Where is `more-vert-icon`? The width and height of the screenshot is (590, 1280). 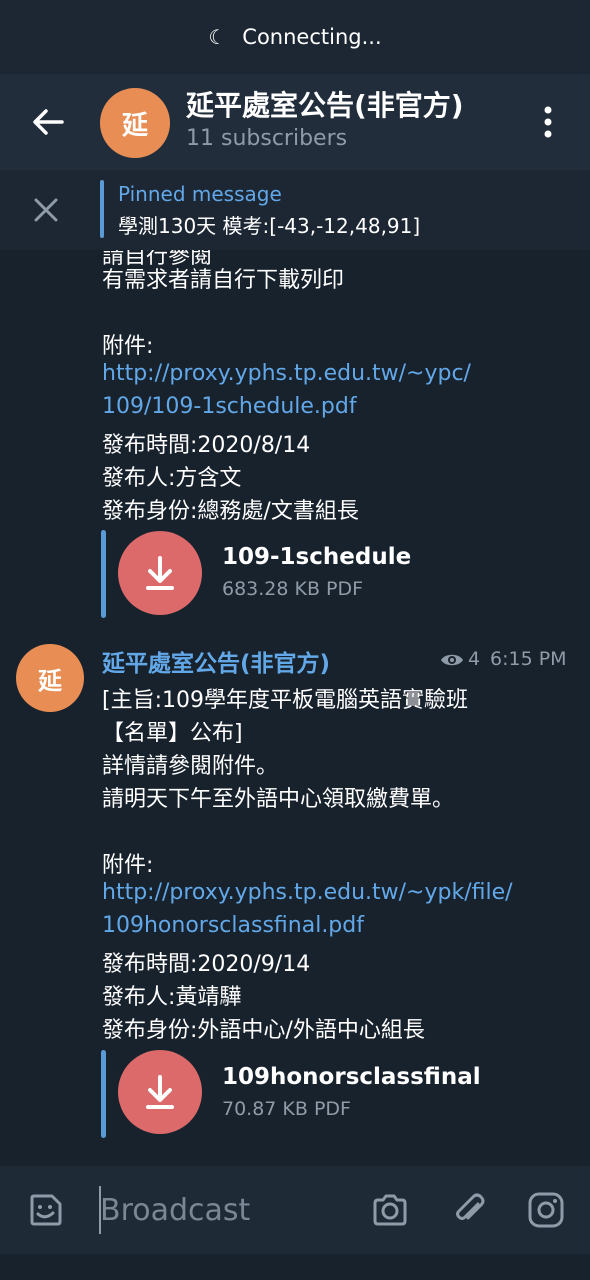 more-vert-icon is located at coordinates (548, 122).